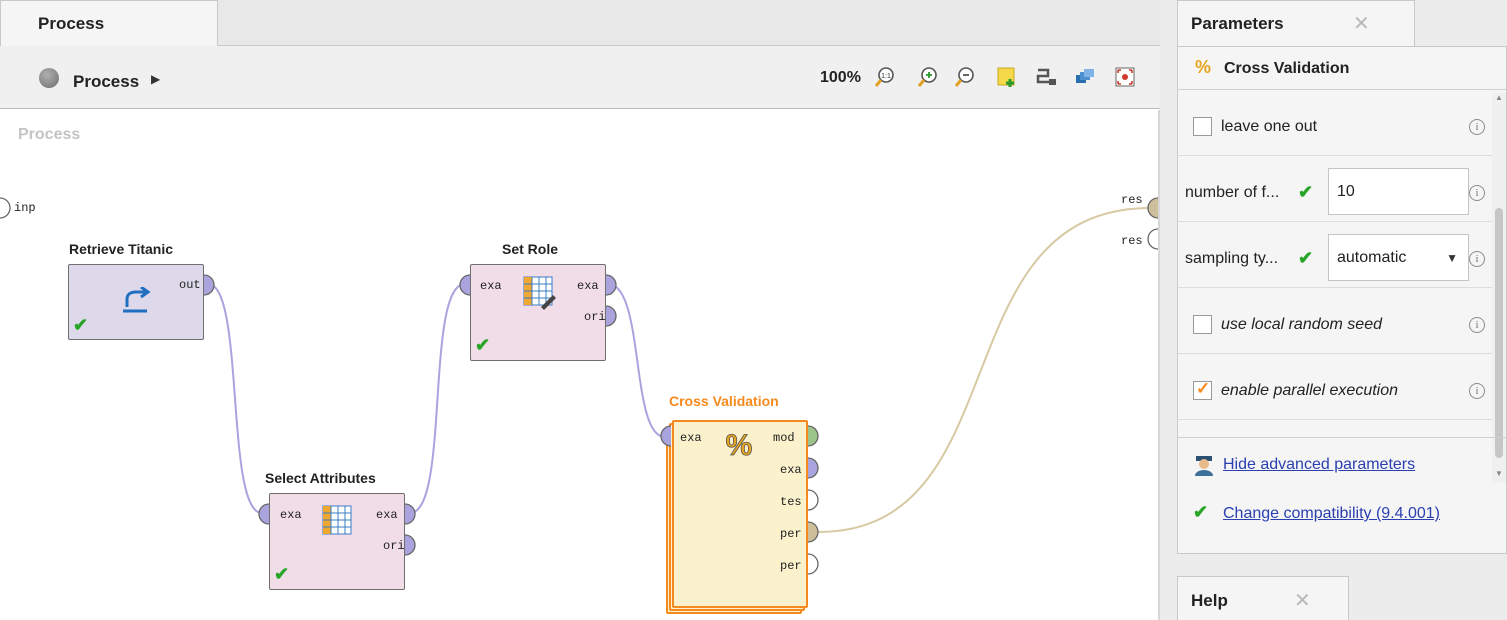 This screenshot has width=1507, height=620. I want to click on parameters-divider, so click(1342, 437).